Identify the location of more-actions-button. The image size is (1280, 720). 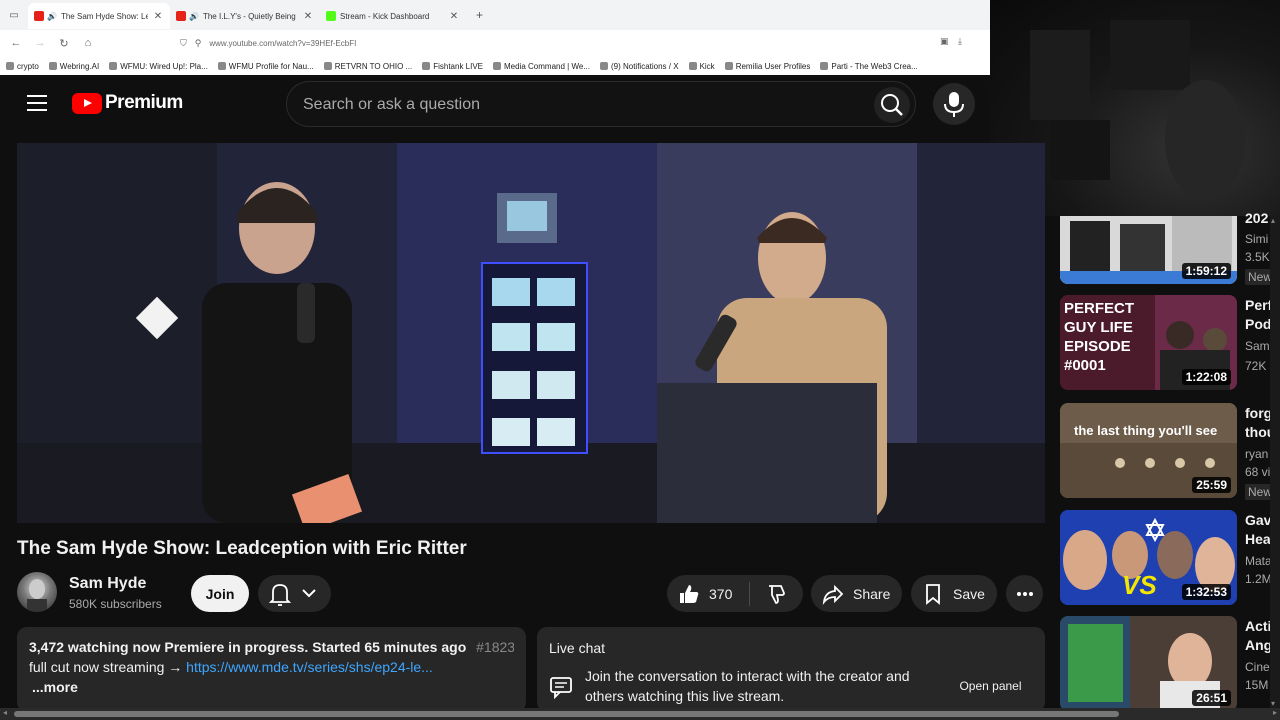
(1024, 593).